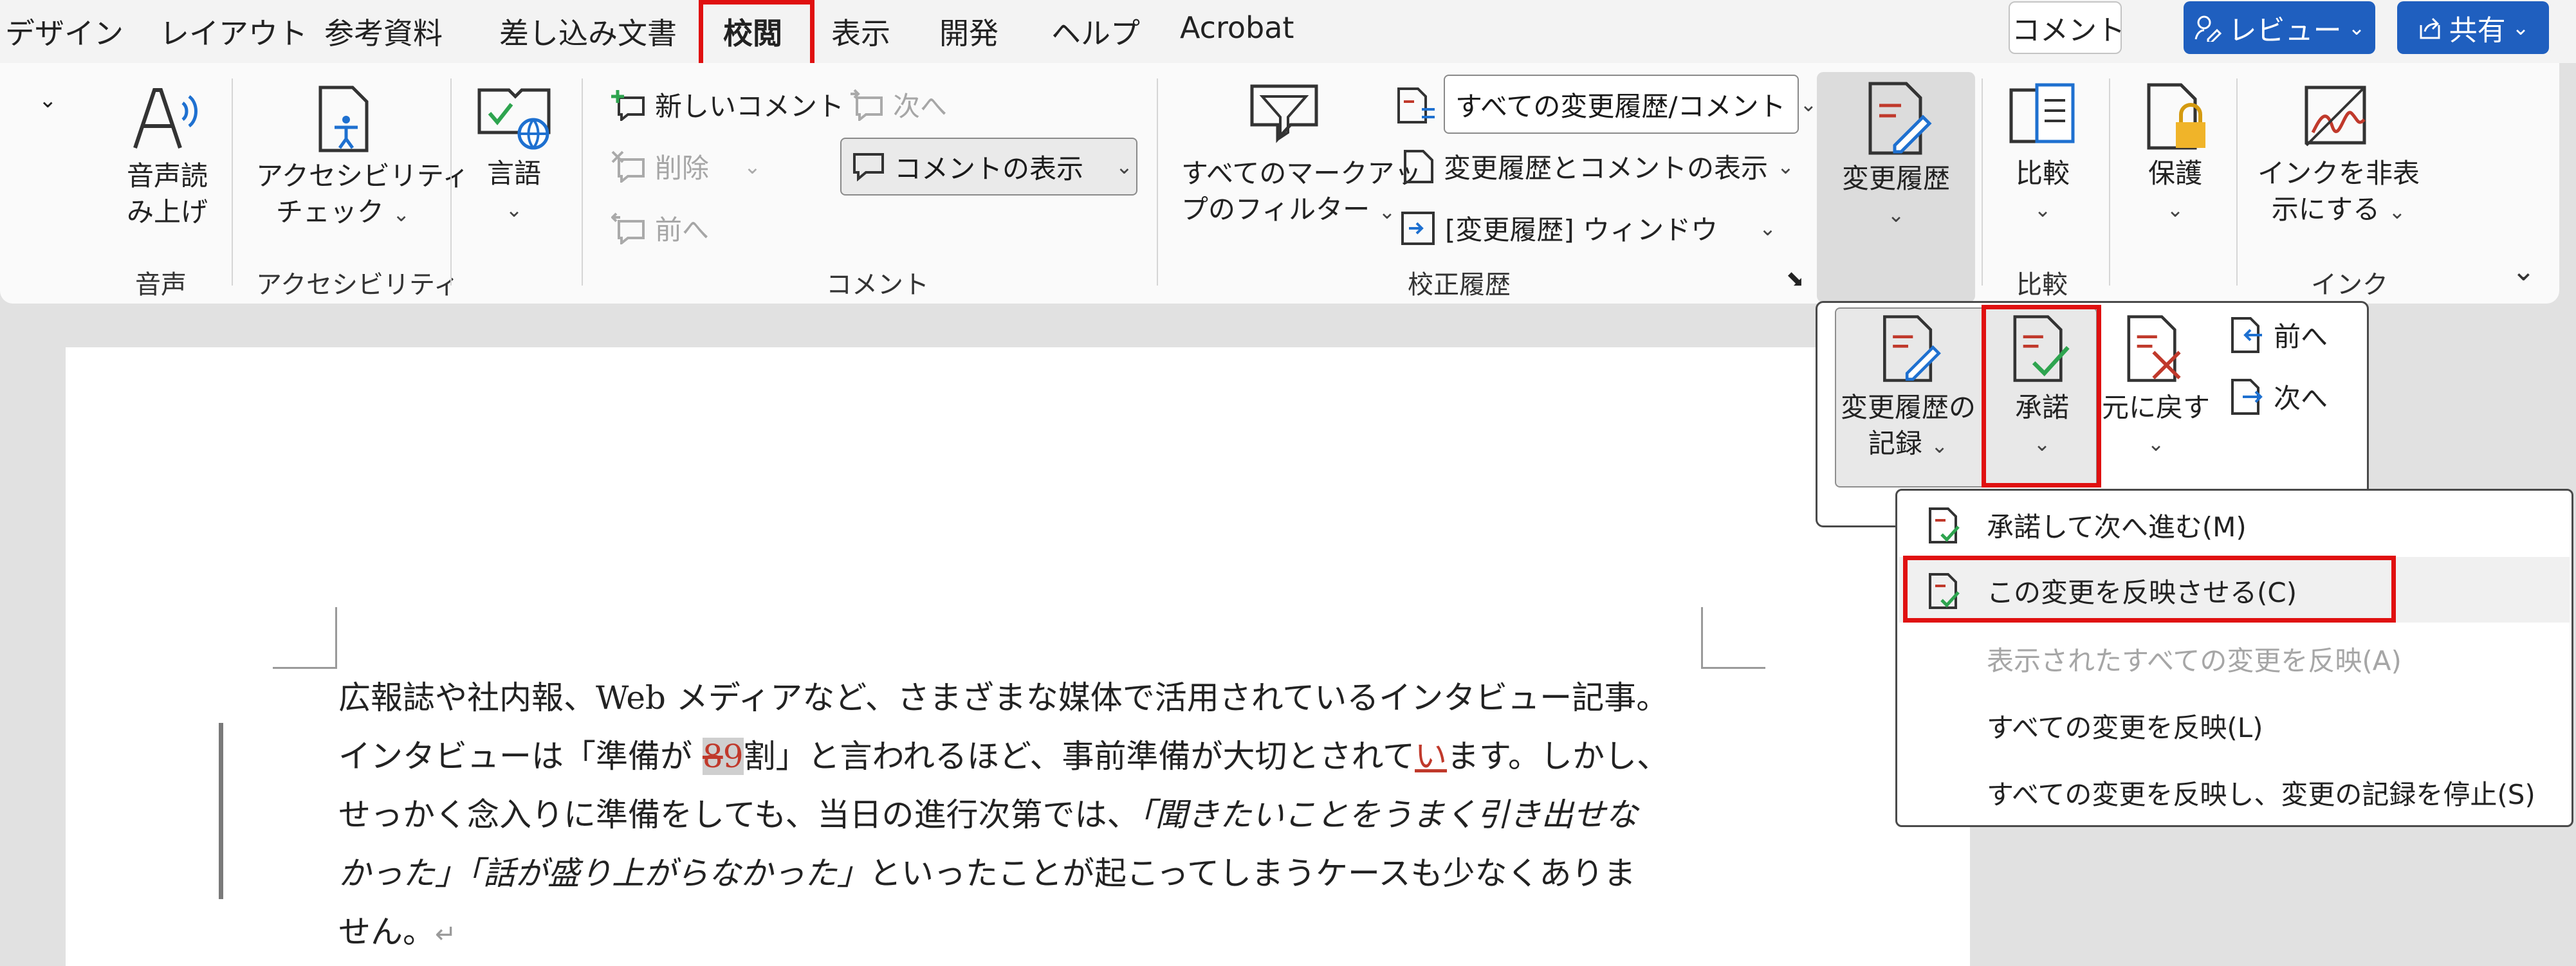  I want to click on header-comment-button: コメント, so click(2067, 28).